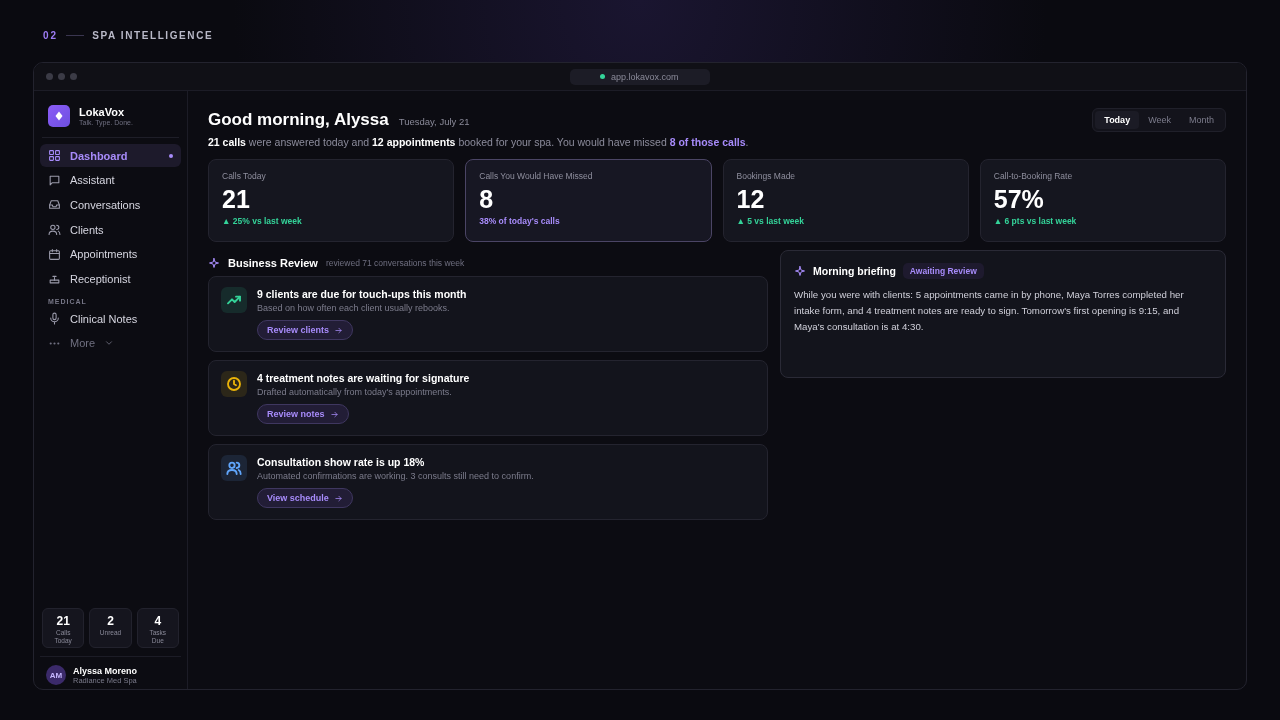  I want to click on section-subtitle: reviewed 71 conversations this week, so click(395, 263).